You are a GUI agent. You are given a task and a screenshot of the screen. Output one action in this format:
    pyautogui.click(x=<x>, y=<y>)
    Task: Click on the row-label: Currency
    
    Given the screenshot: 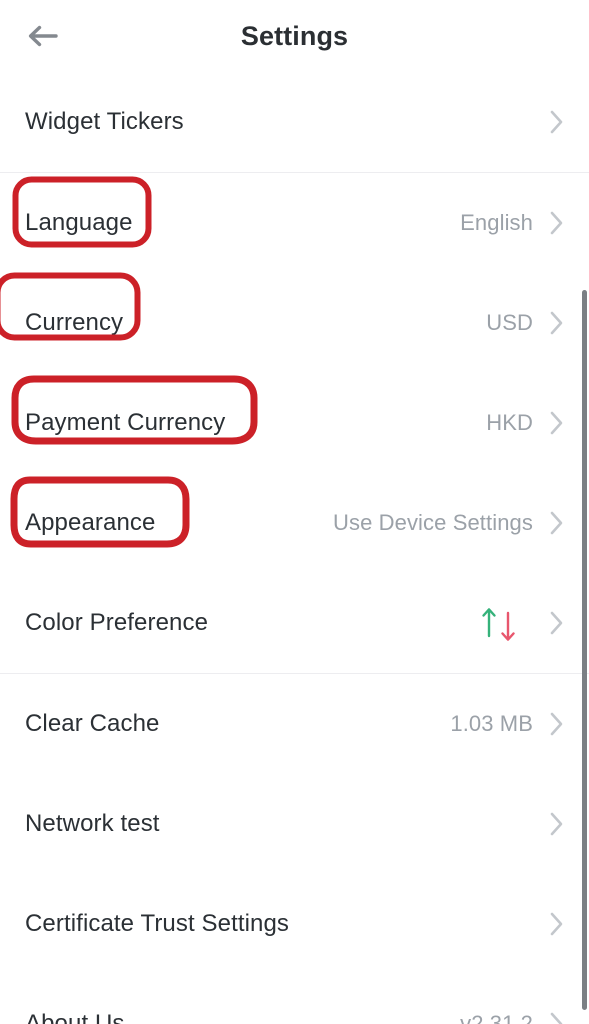 What is the action you would take?
    pyautogui.click(x=74, y=322)
    